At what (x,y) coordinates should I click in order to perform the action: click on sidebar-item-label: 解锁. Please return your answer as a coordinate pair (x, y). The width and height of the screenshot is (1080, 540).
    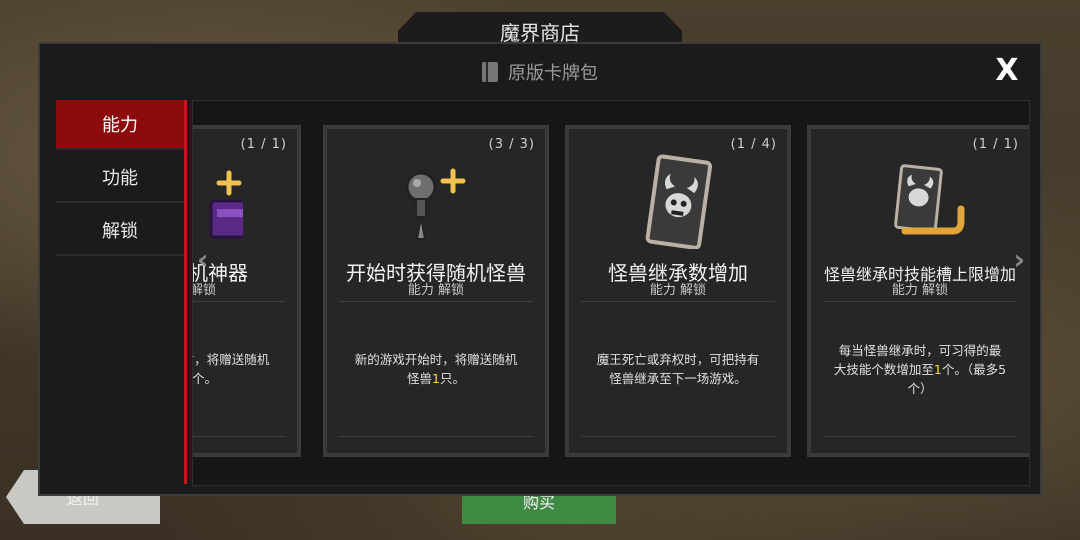
    Looking at the image, I should click on (120, 231).